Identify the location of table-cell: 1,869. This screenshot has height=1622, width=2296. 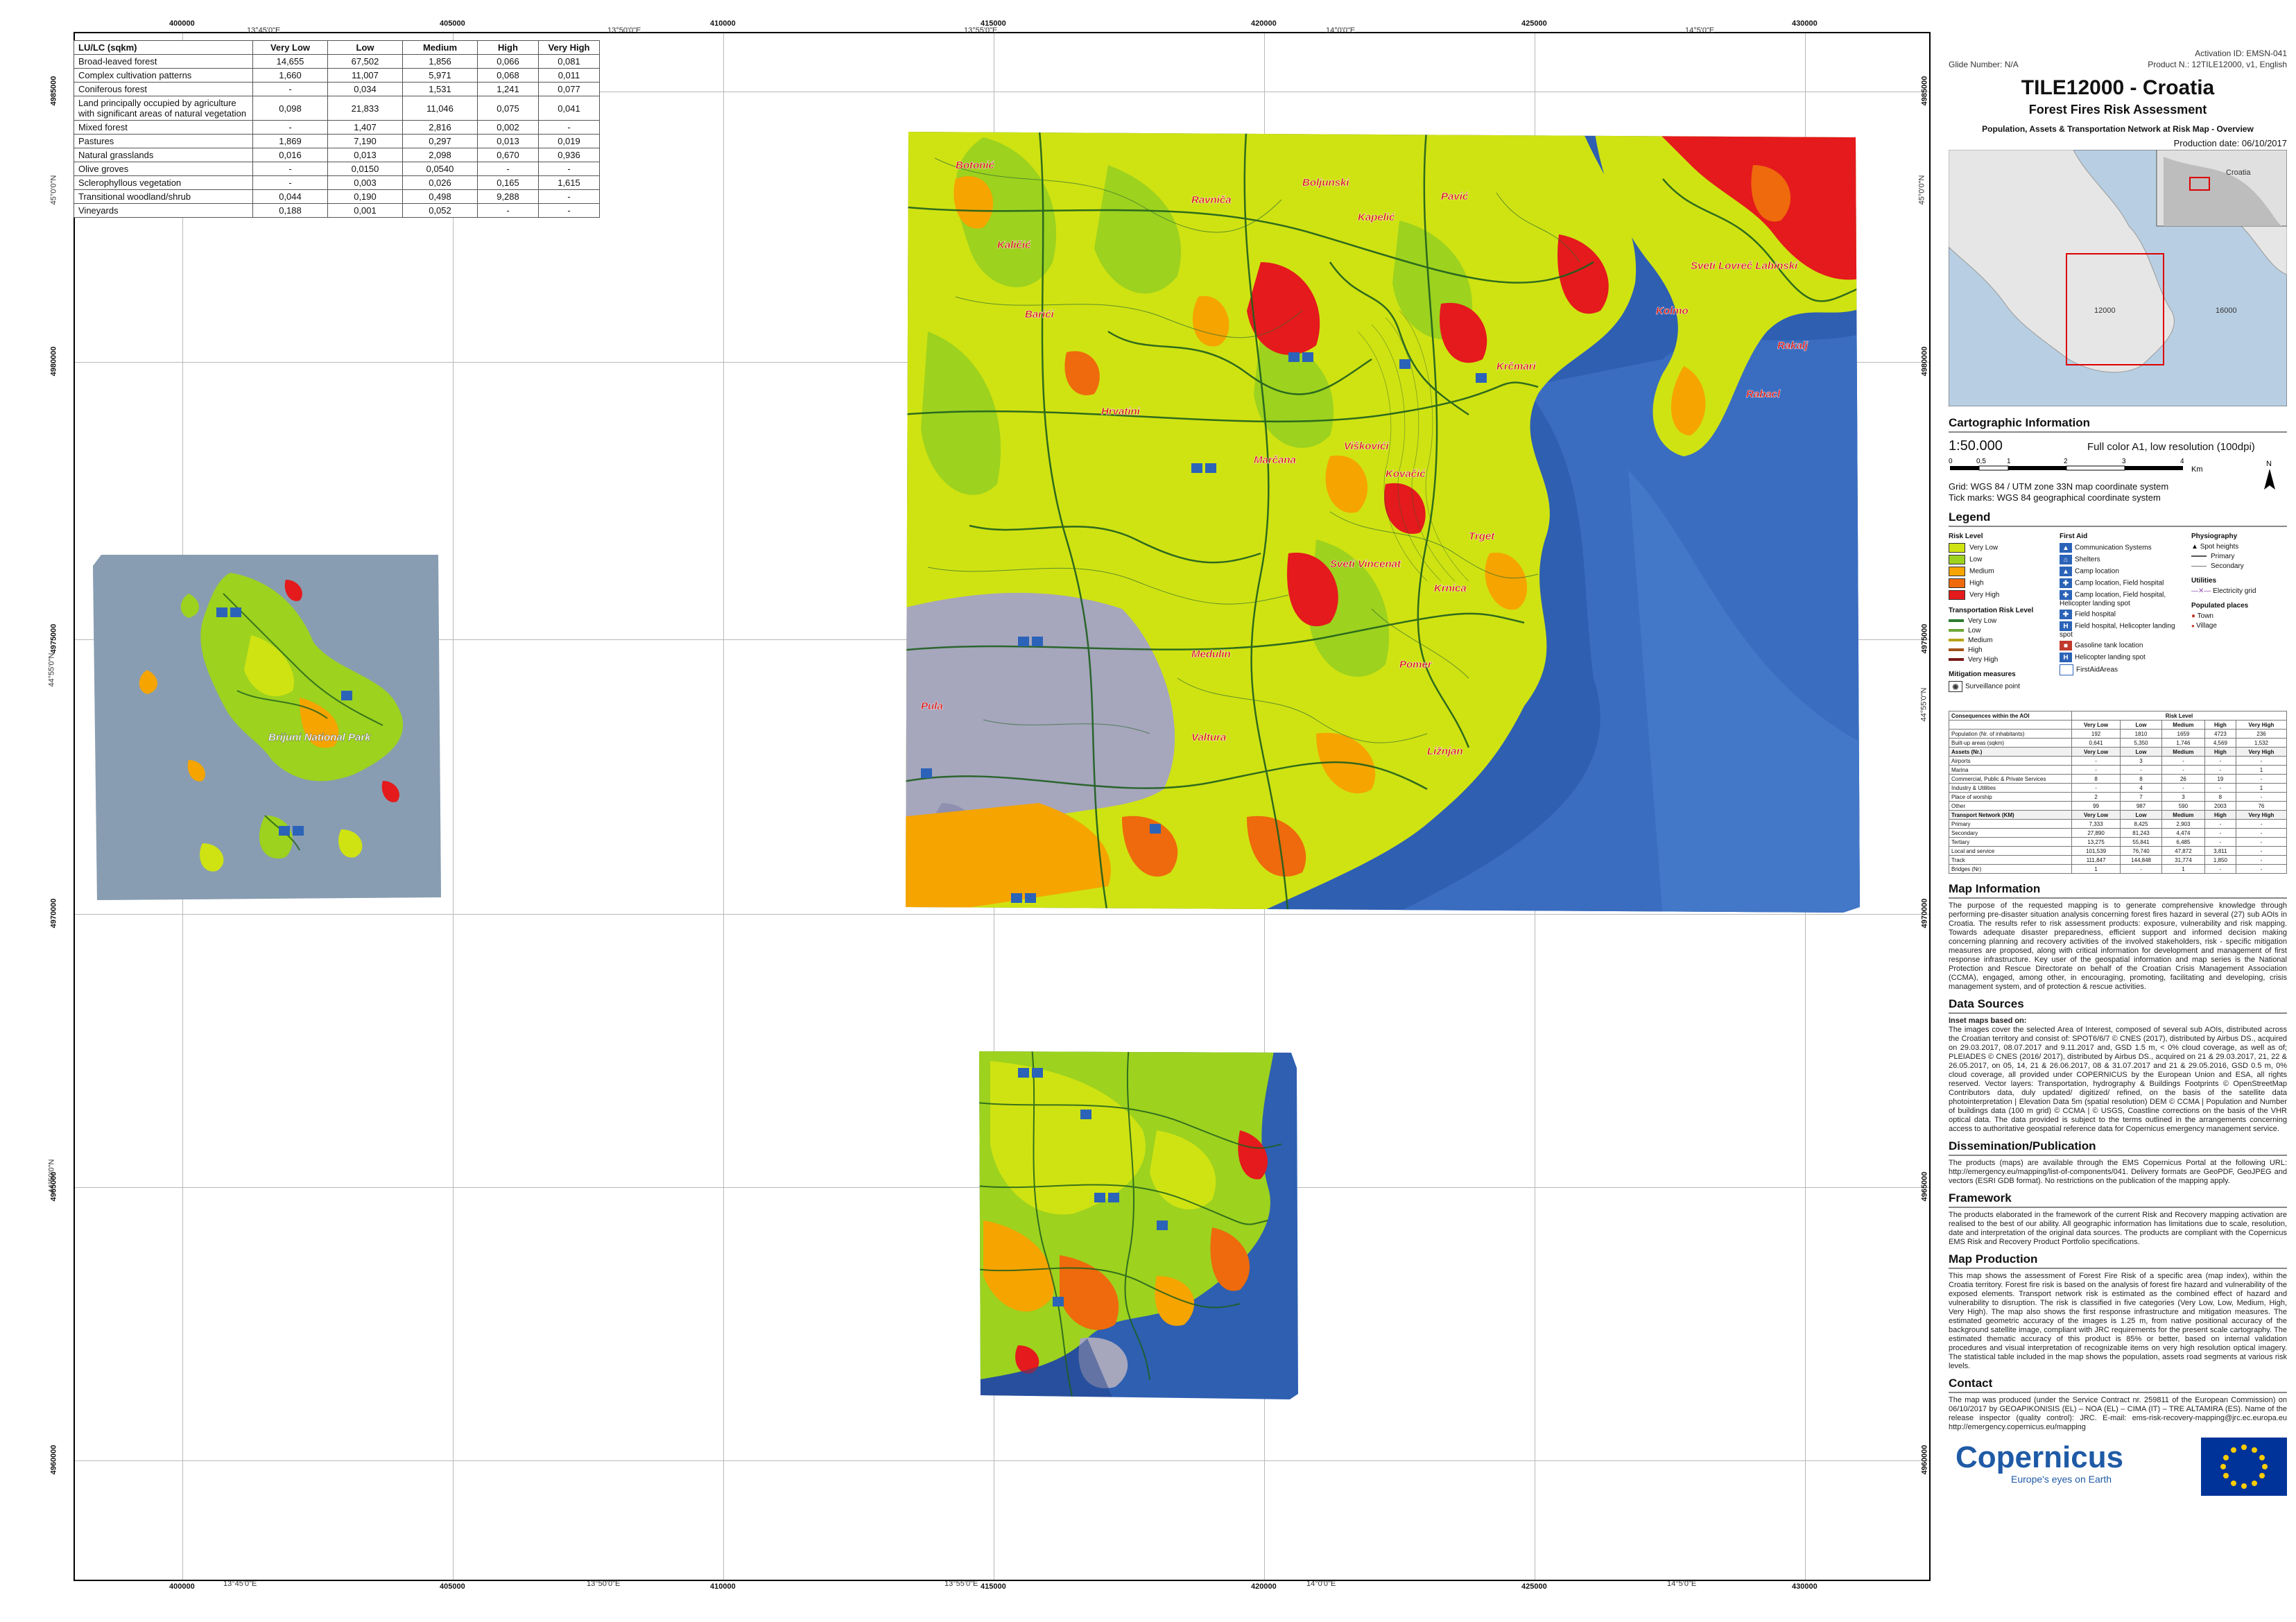
(290, 141).